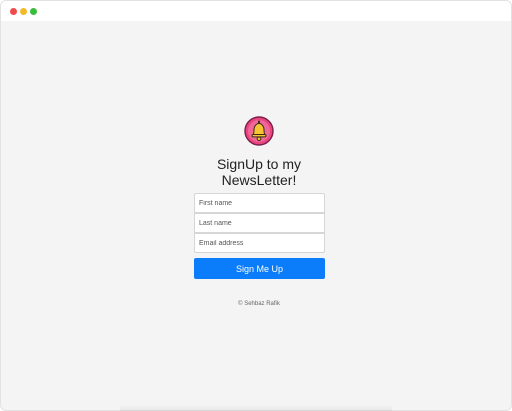  What do you see at coordinates (23, 11) in the screenshot?
I see `minimize-window-button` at bounding box center [23, 11].